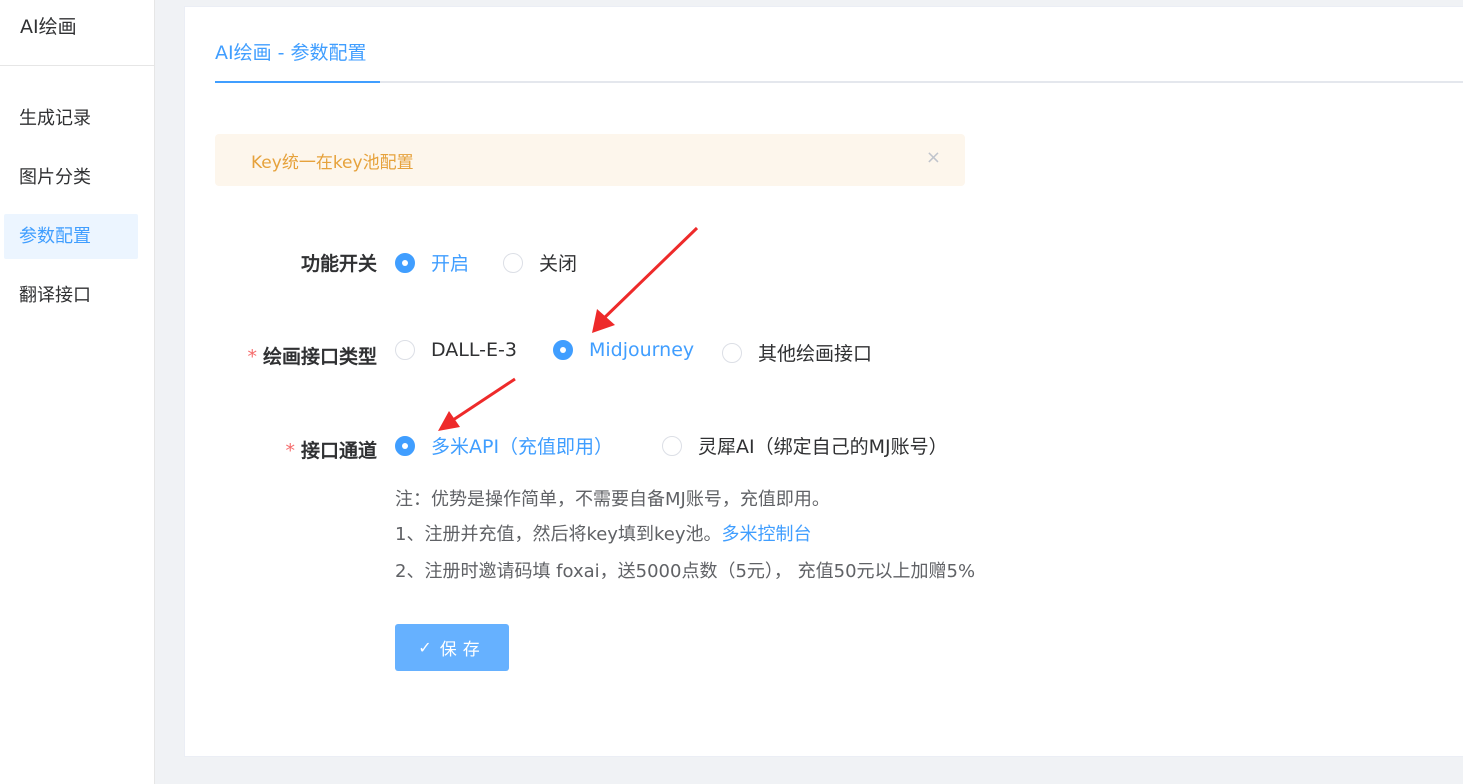 This screenshot has height=784, width=1463. I want to click on radio-label: 灵犀AI（绑定自己的MJ账号）, so click(823, 447).